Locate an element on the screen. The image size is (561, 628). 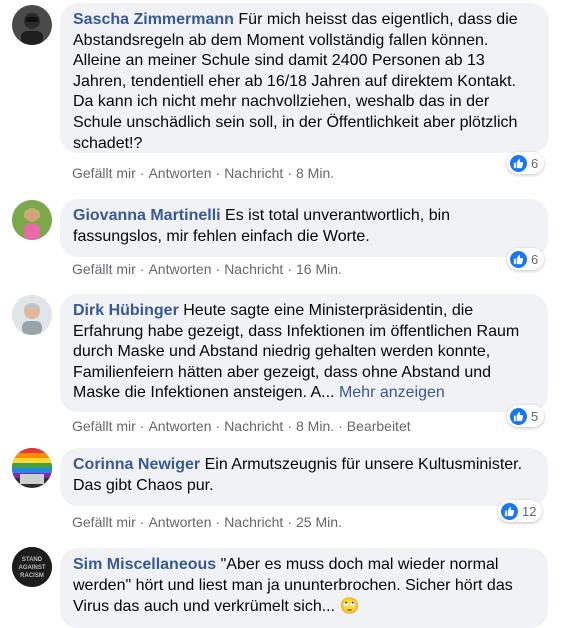
reaction-count: 5 is located at coordinates (526, 416).